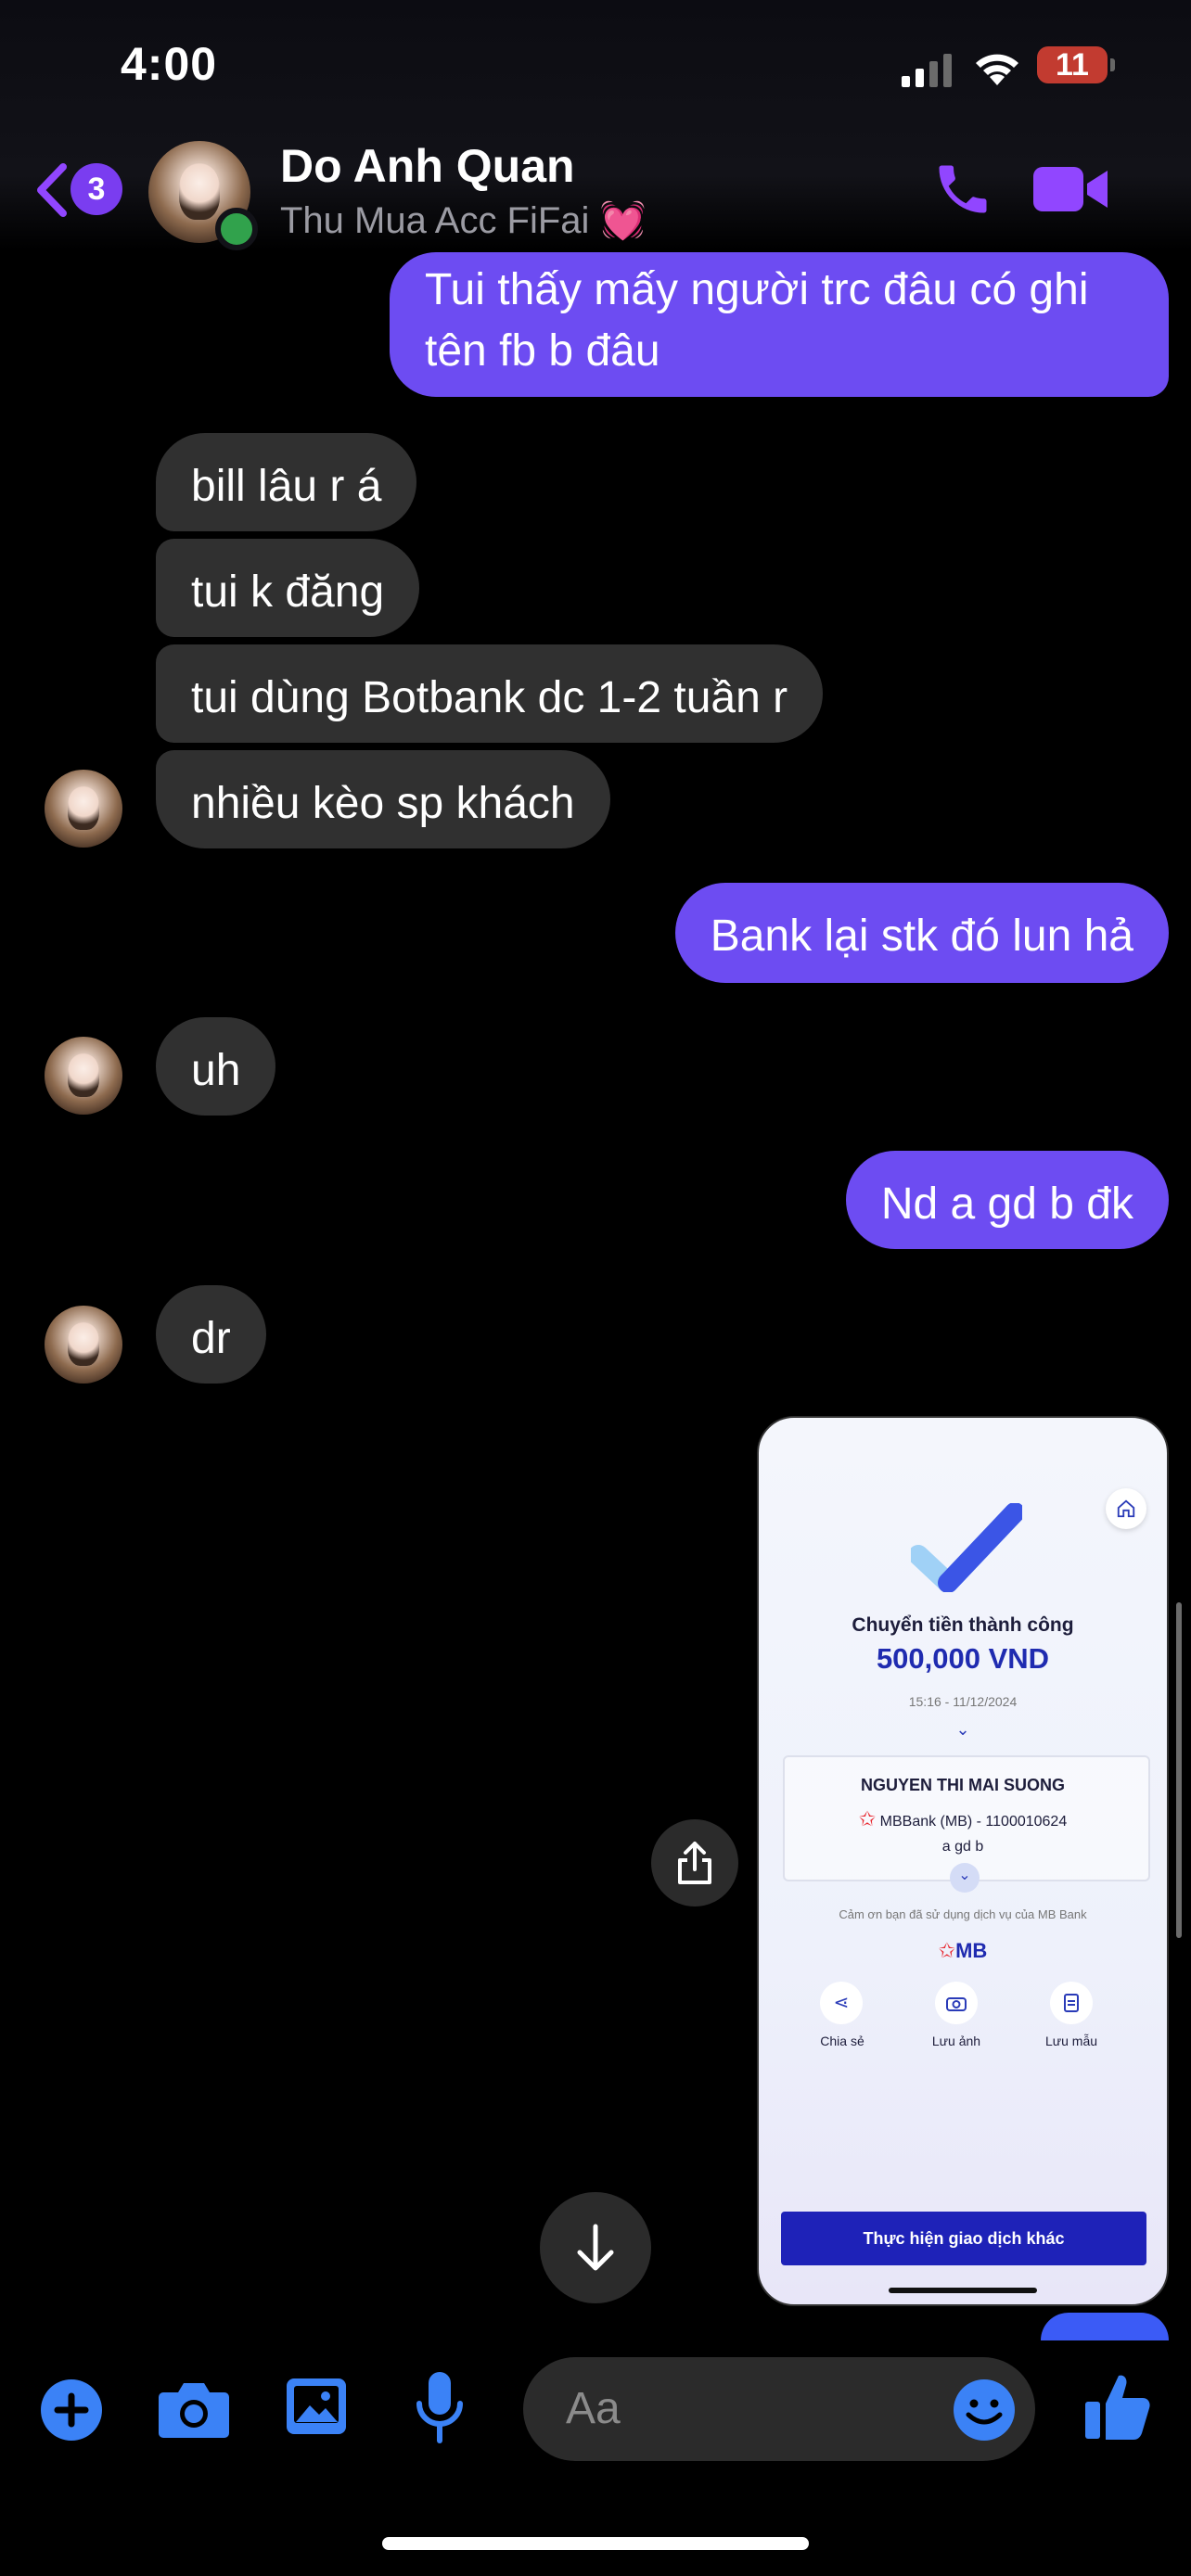  What do you see at coordinates (96, 189) in the screenshot?
I see `unread-badge: 3` at bounding box center [96, 189].